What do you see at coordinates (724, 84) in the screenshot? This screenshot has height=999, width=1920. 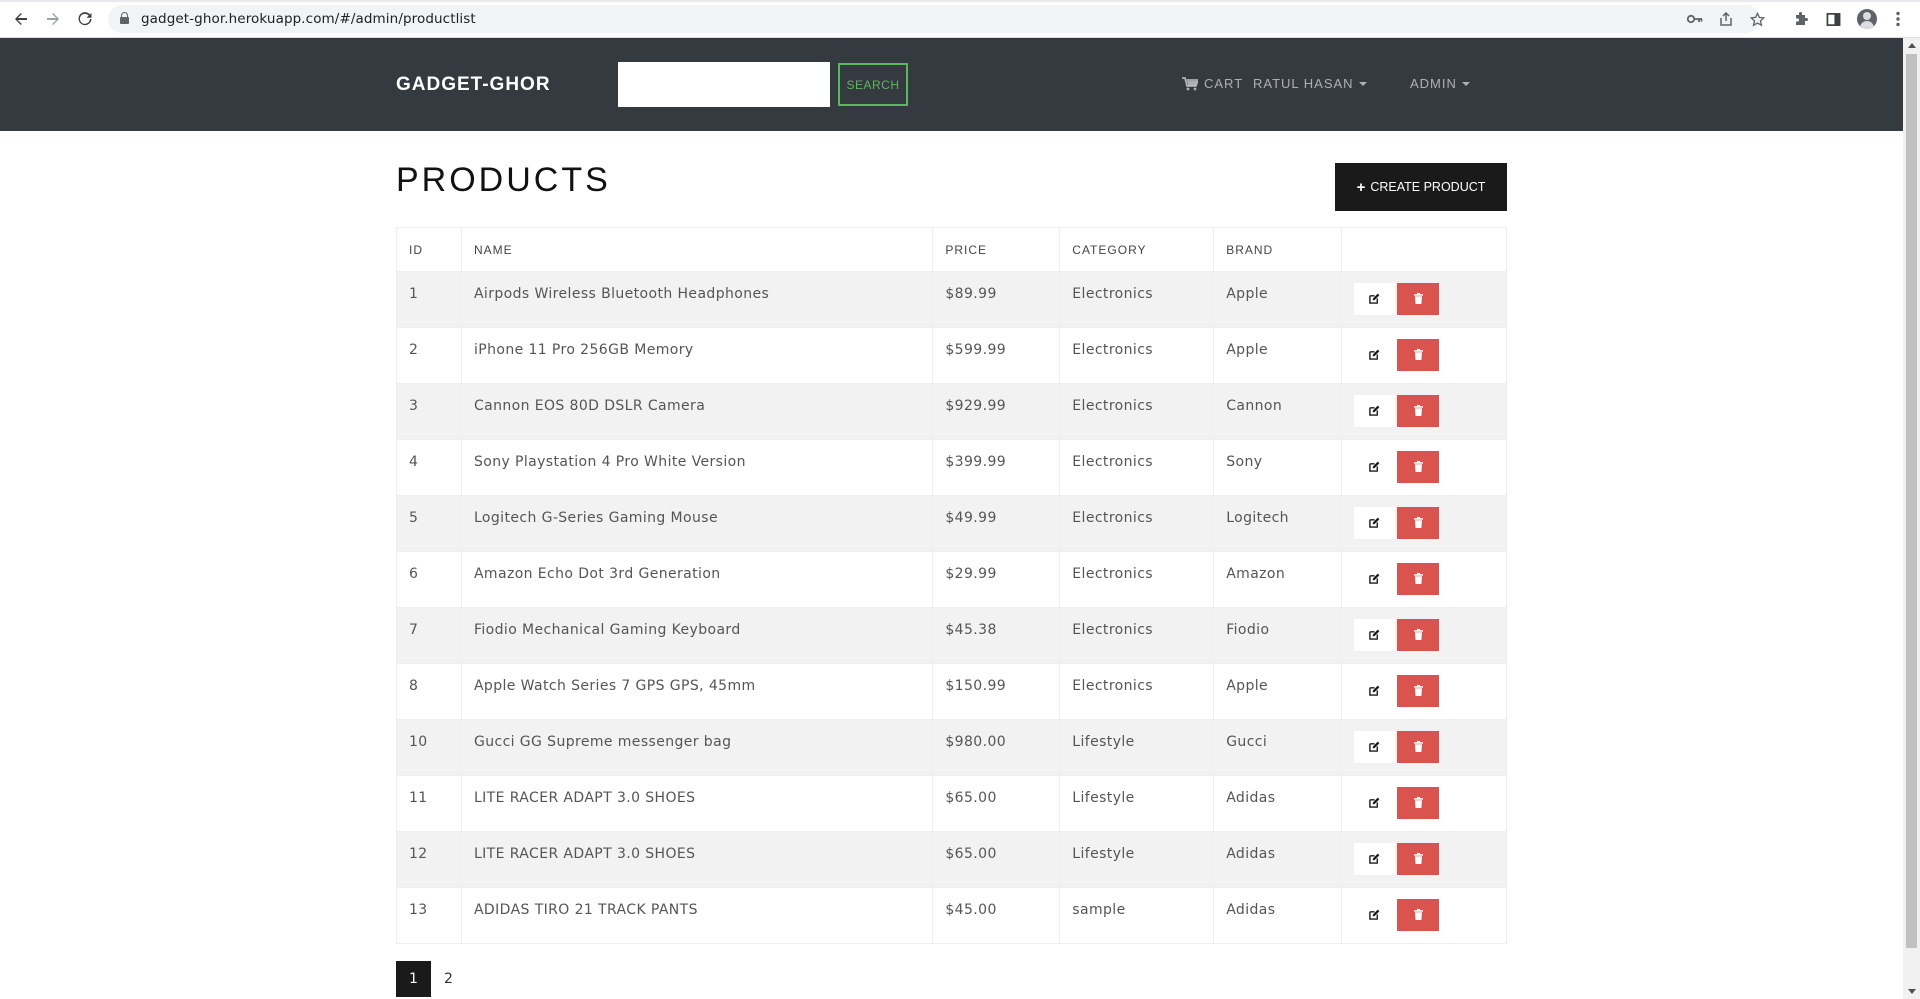 I see `search-input` at bounding box center [724, 84].